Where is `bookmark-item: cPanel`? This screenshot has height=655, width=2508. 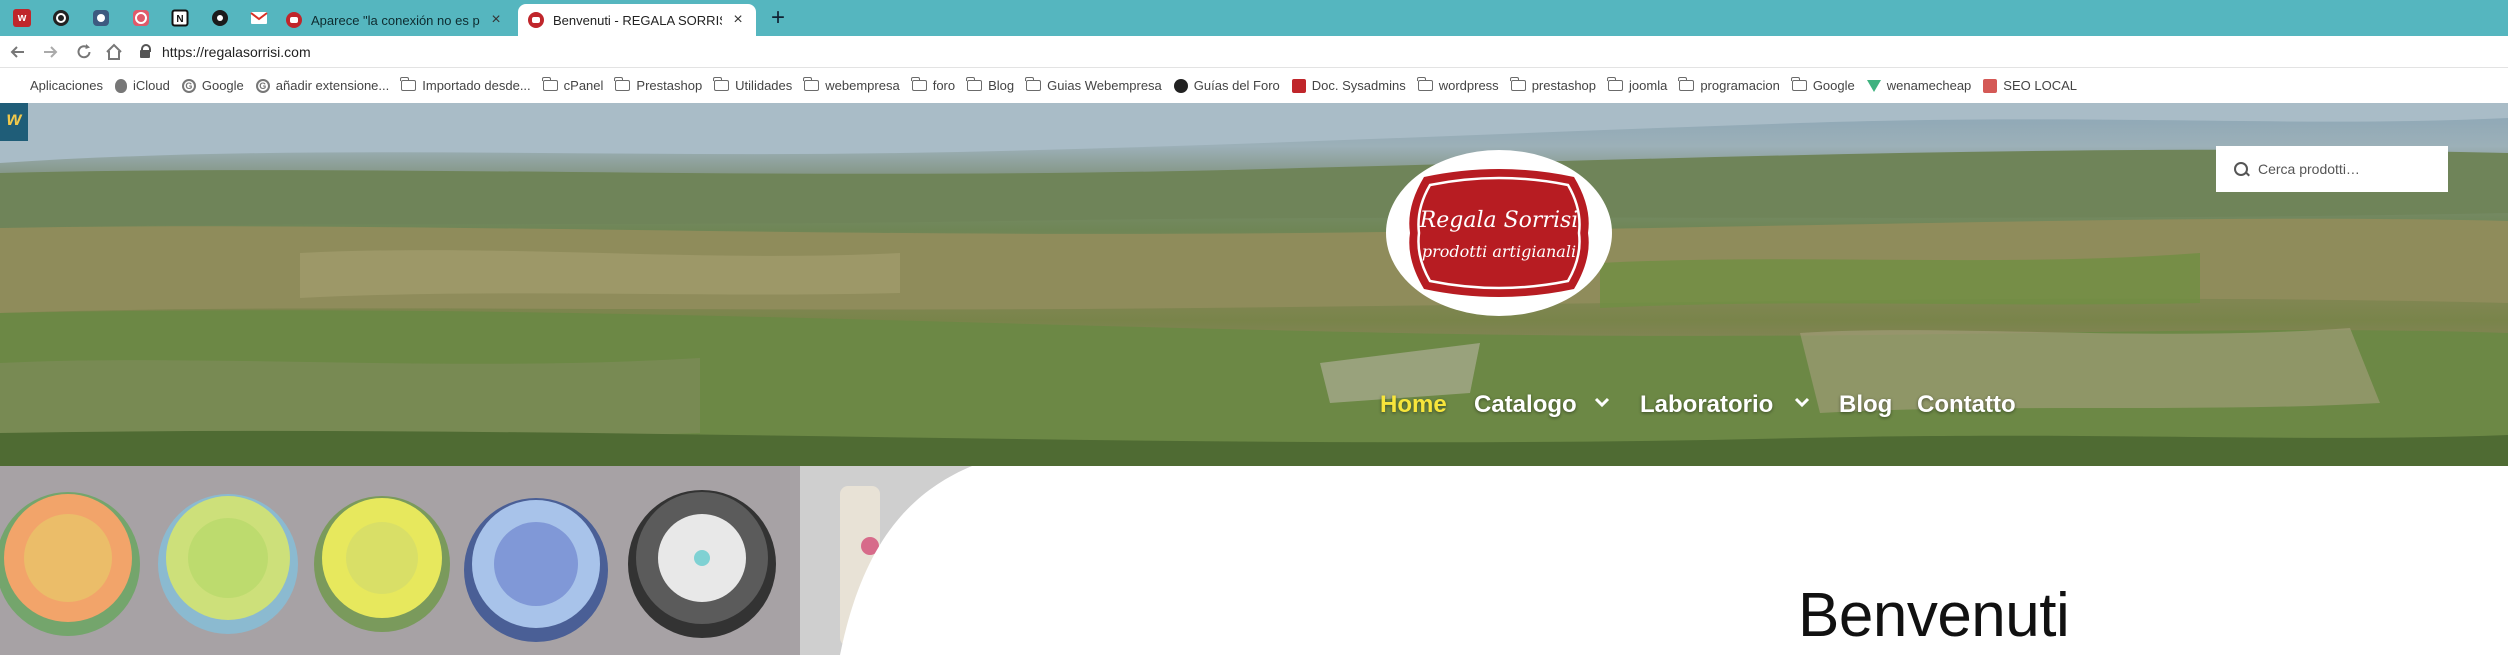 bookmark-item: cPanel is located at coordinates (572, 85).